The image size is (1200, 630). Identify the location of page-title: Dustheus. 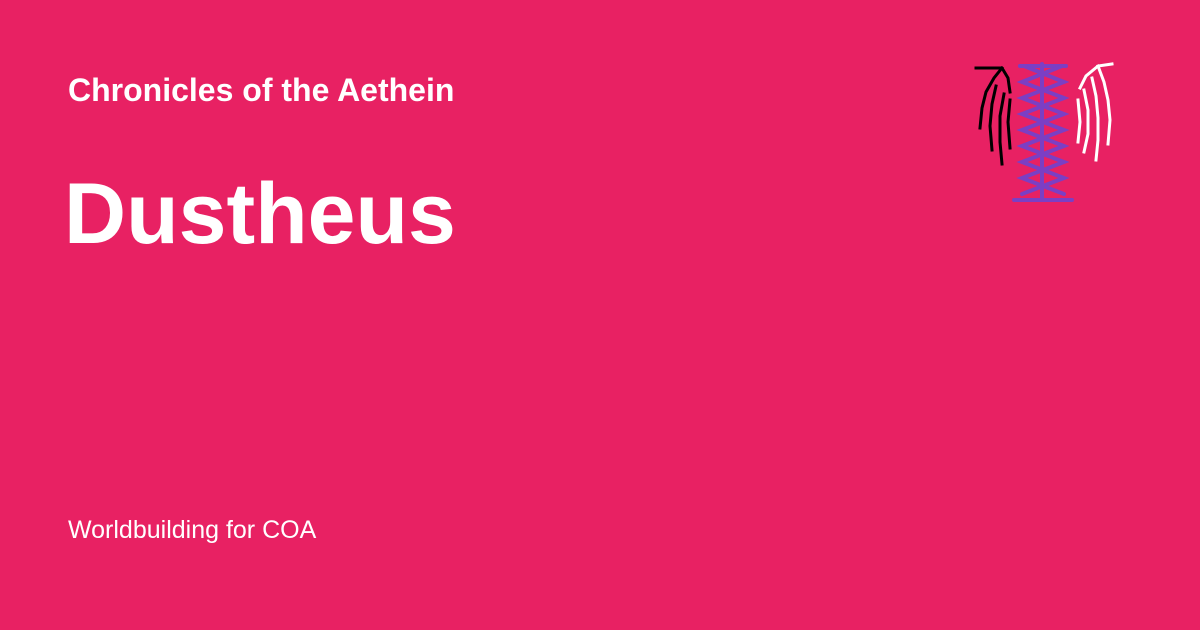
(260, 214).